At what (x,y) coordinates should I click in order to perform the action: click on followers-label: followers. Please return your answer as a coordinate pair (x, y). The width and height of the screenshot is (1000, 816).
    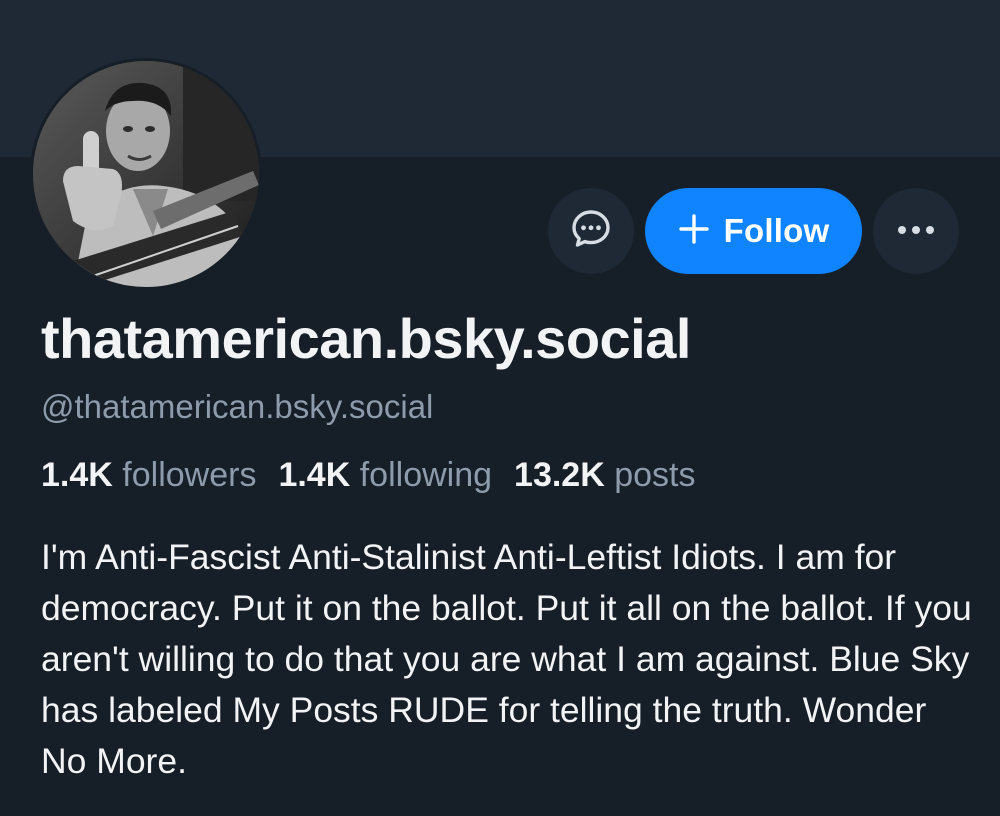
    Looking at the image, I should click on (189, 475).